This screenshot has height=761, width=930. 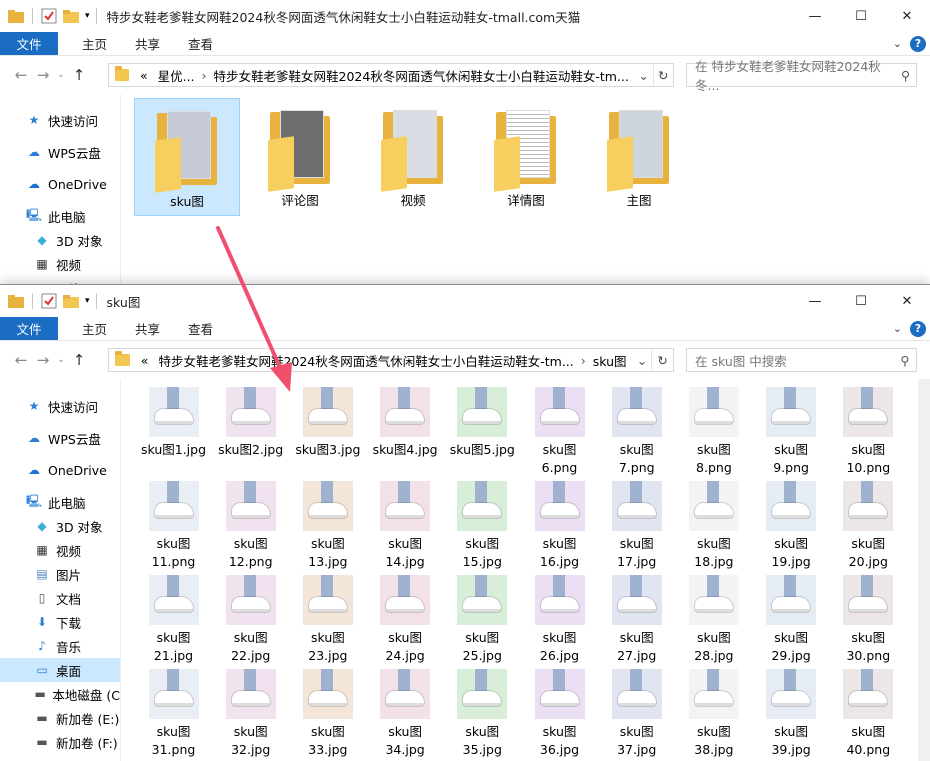 I want to click on file-item: sku图5.jpg, so click(x=482, y=423).